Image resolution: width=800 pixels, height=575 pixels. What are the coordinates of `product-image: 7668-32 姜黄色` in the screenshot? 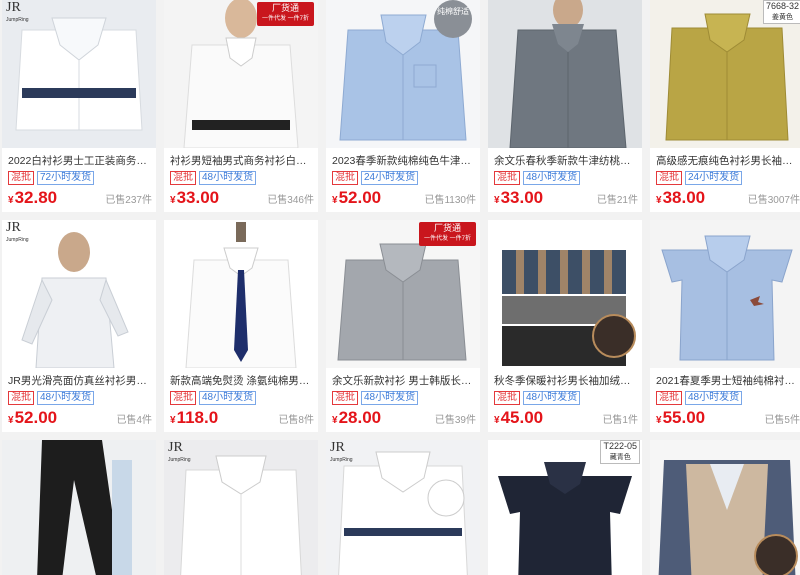 It's located at (725, 74).